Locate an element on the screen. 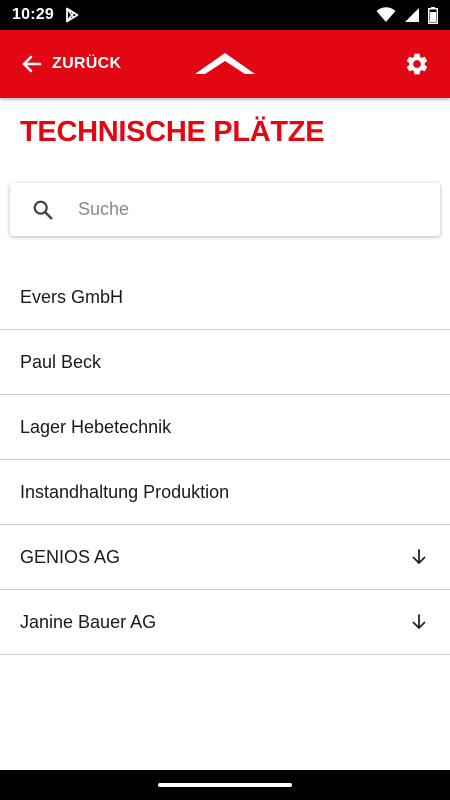 This screenshot has height=800, width=450. back-button: ZURÜCK is located at coordinates (70, 64).